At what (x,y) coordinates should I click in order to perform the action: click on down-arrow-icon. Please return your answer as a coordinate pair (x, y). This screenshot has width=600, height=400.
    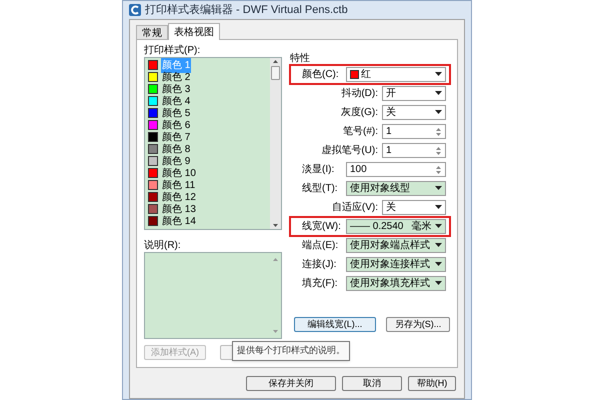
    Looking at the image, I should click on (275, 225).